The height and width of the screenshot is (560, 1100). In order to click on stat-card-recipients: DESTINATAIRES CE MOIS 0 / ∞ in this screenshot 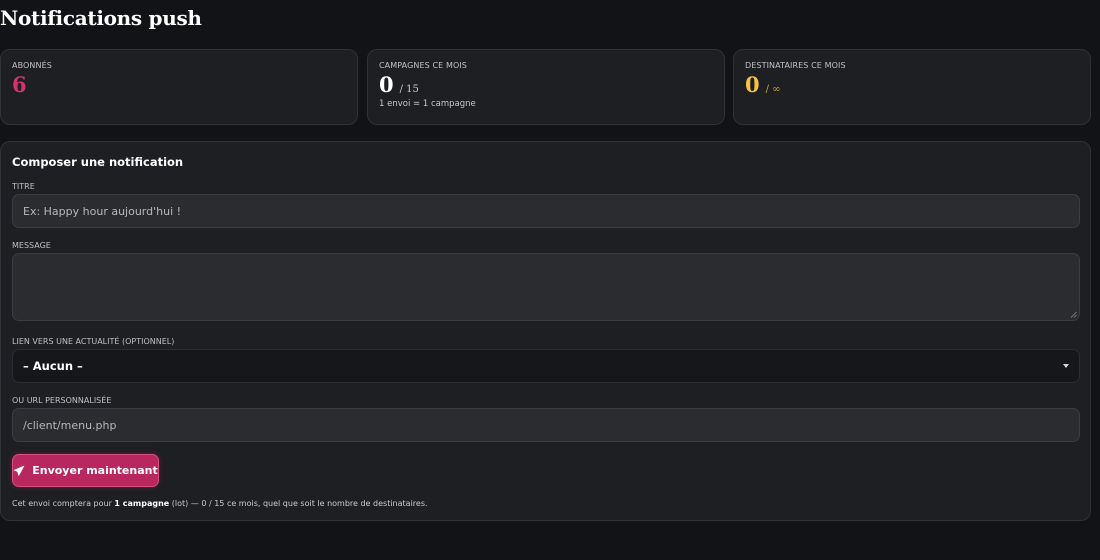, I will do `click(912, 87)`.